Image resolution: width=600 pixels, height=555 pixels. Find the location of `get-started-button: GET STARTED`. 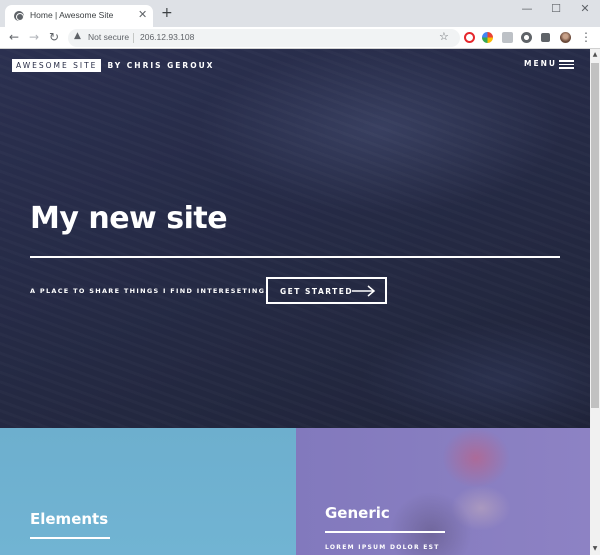

get-started-button: GET STARTED is located at coordinates (326, 290).